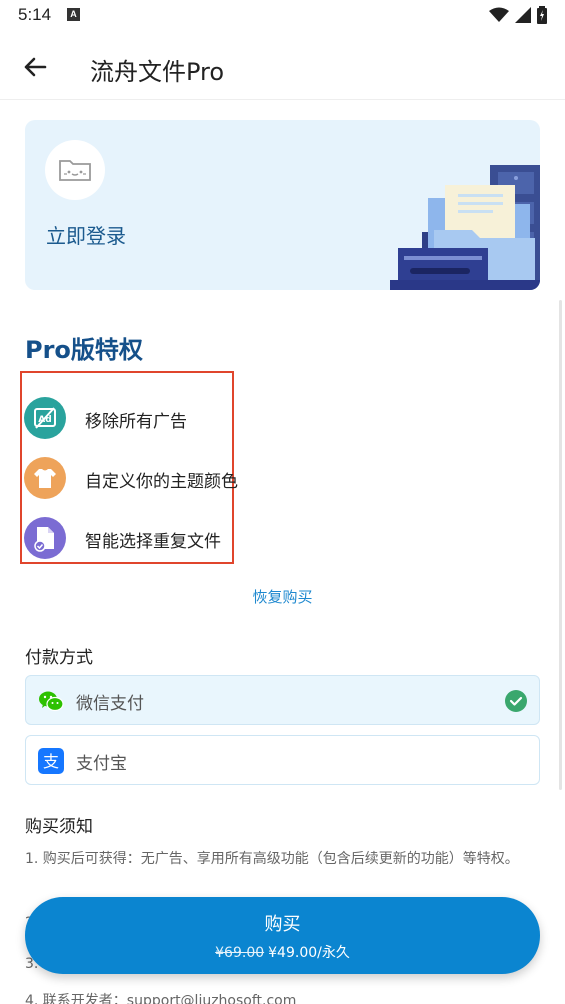 This screenshot has width=565, height=1004. Describe the element at coordinates (282, 596) in the screenshot. I see `restore-purchase-link: 恢复购买` at that location.